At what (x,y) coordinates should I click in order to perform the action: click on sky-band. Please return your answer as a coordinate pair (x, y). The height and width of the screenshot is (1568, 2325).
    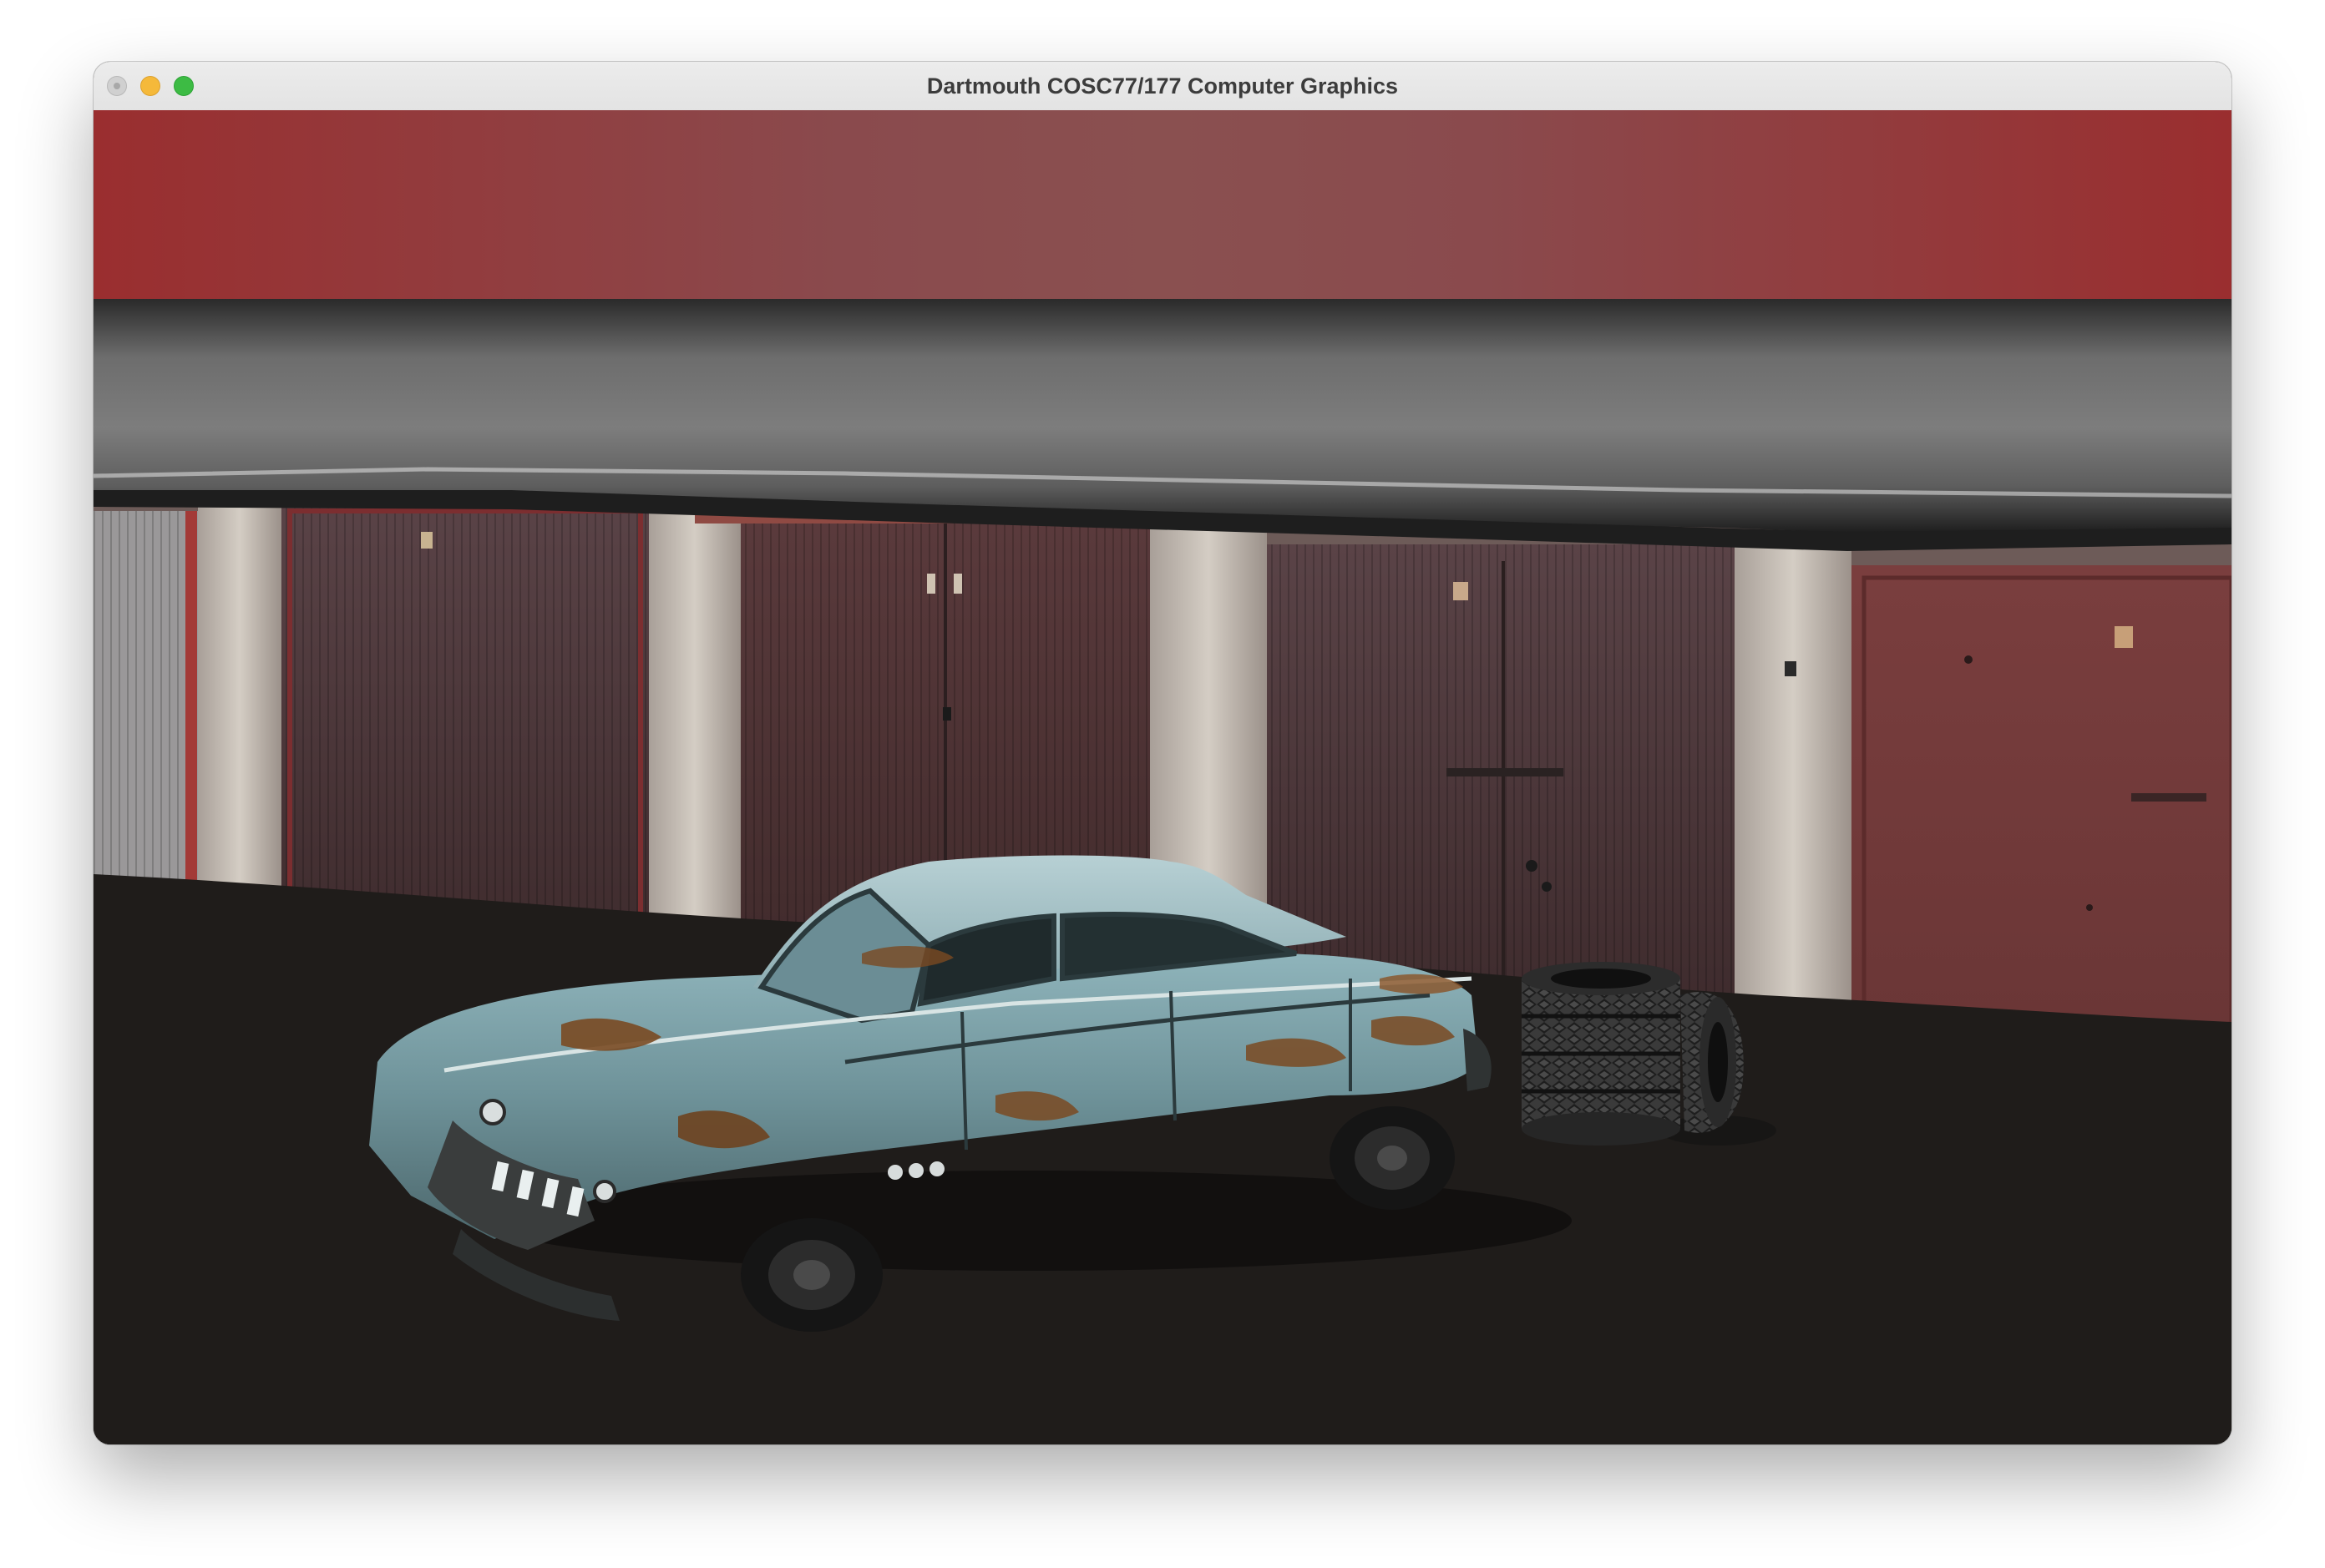
    Looking at the image, I should click on (1162, 204).